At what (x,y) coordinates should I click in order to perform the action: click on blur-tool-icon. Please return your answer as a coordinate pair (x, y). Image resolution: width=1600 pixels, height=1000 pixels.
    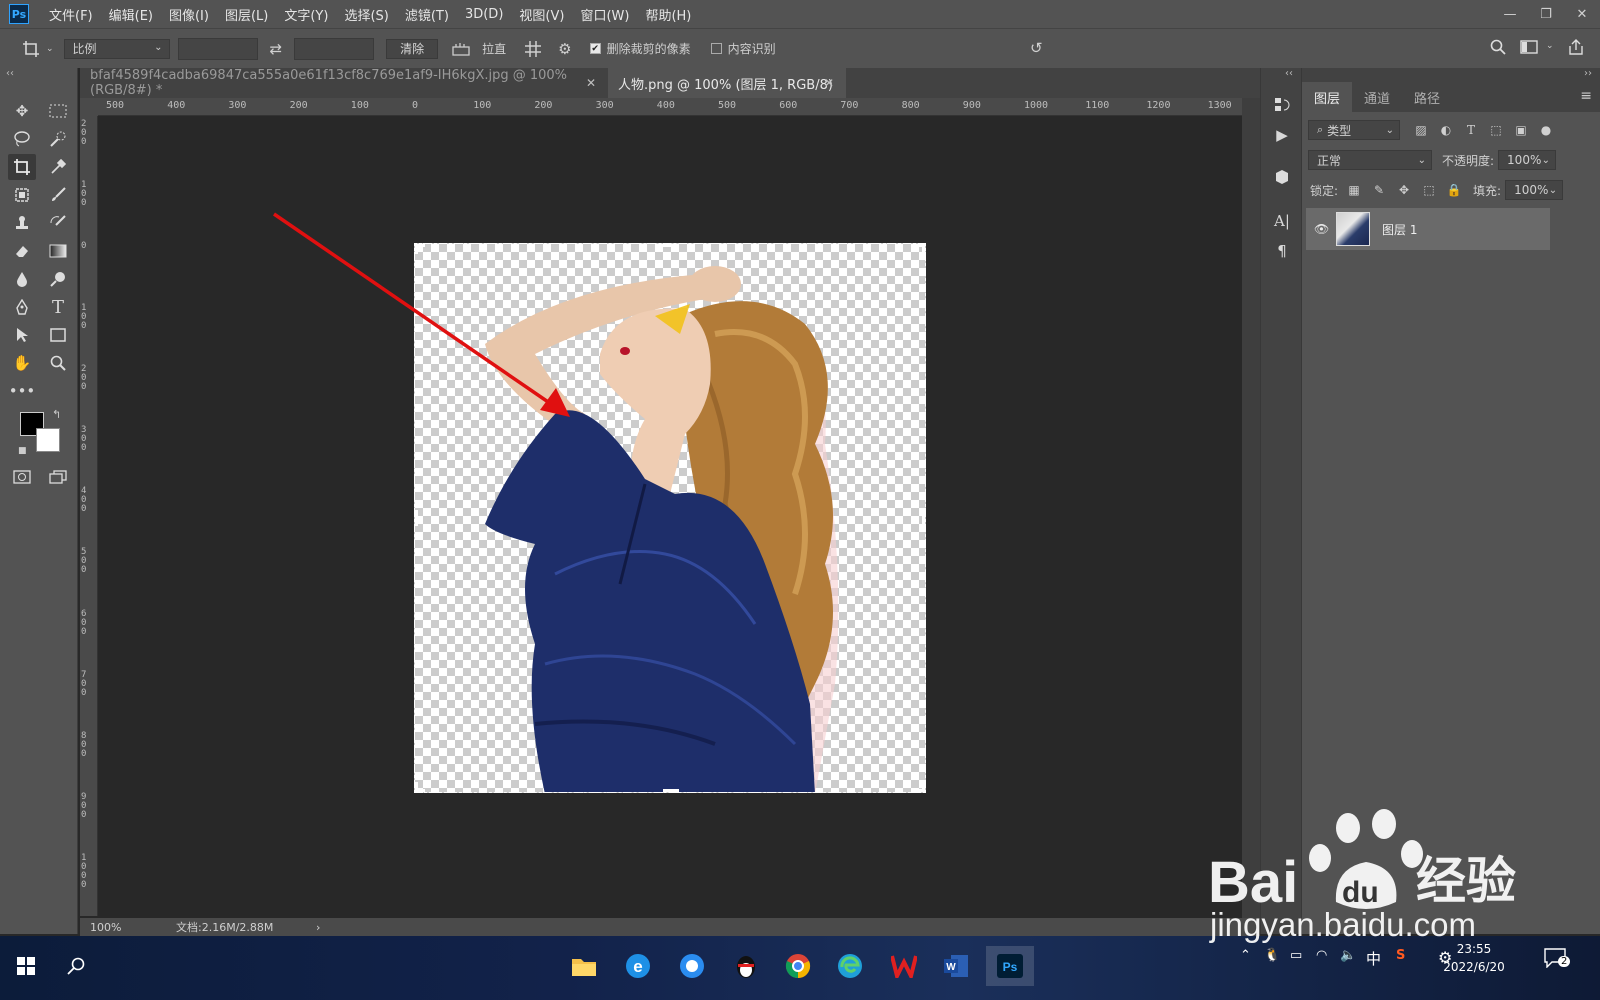
    Looking at the image, I should click on (22, 279).